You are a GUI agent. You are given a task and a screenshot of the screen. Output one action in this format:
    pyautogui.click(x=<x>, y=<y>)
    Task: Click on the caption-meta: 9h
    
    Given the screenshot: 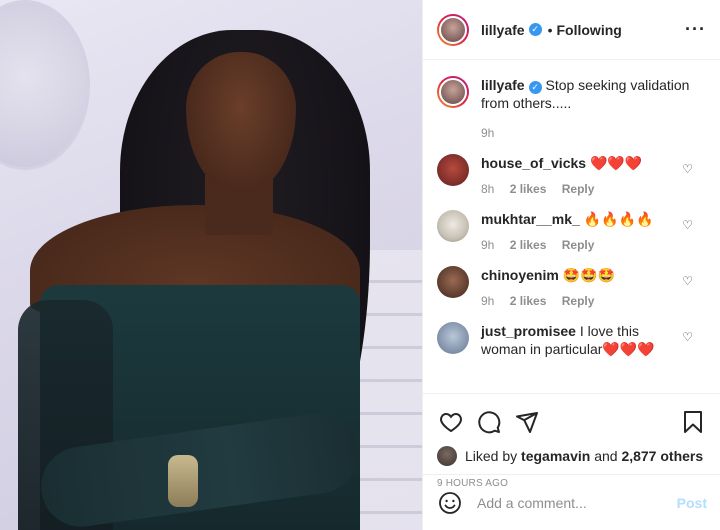 What is the action you would take?
    pyautogui.click(x=591, y=133)
    